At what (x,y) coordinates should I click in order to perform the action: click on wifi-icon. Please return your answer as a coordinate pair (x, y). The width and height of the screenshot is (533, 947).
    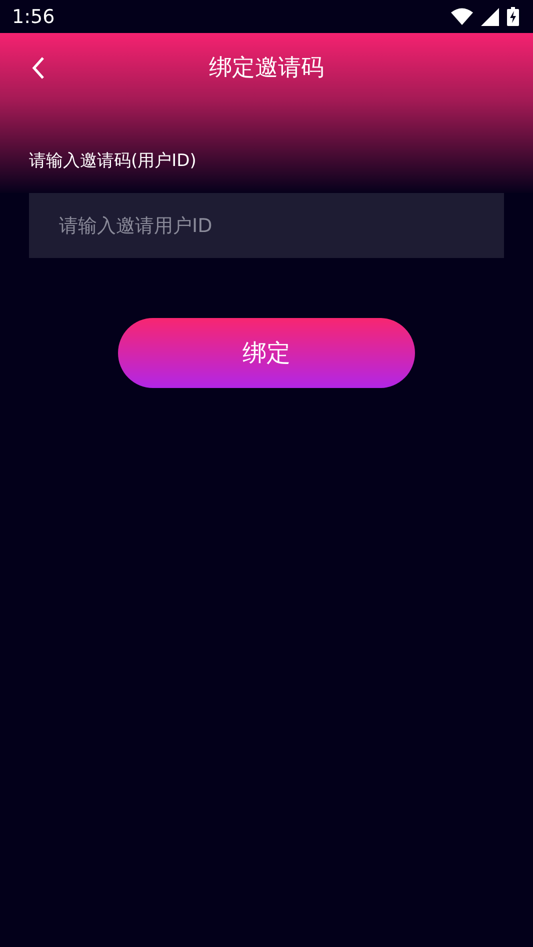
    Looking at the image, I should click on (462, 16).